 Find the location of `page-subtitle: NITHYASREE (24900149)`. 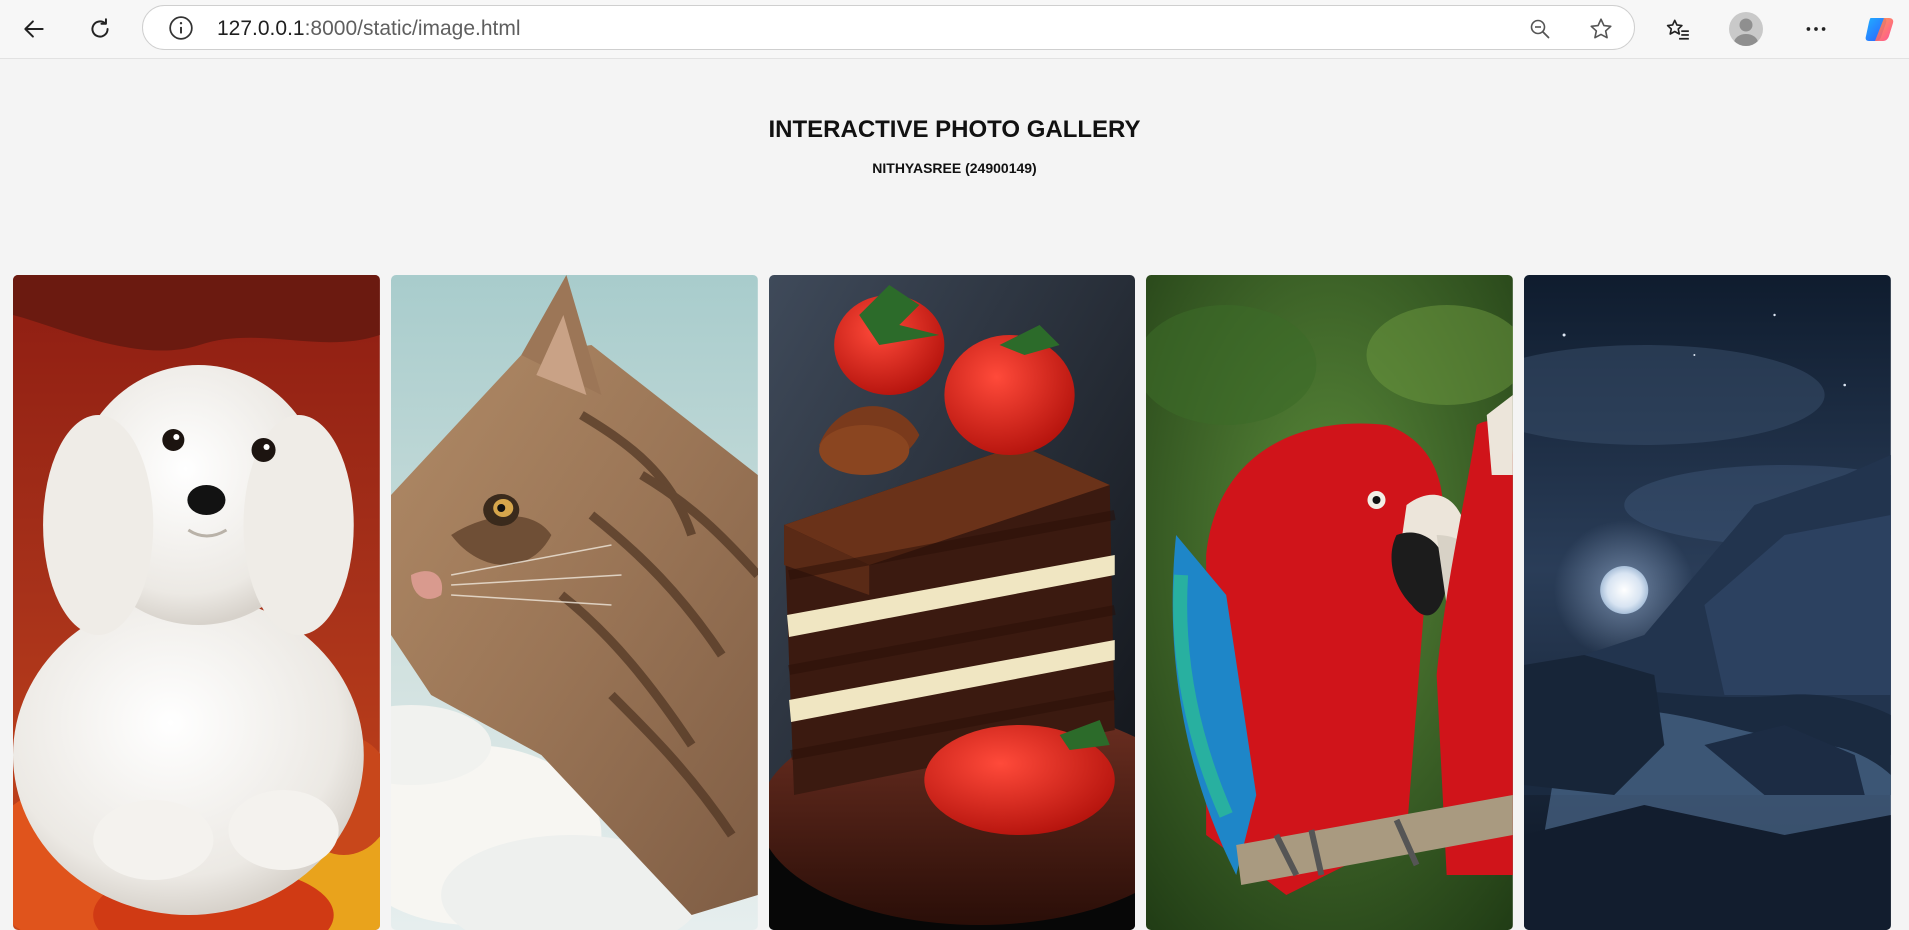

page-subtitle: NITHYASREE (24900149) is located at coordinates (954, 168).